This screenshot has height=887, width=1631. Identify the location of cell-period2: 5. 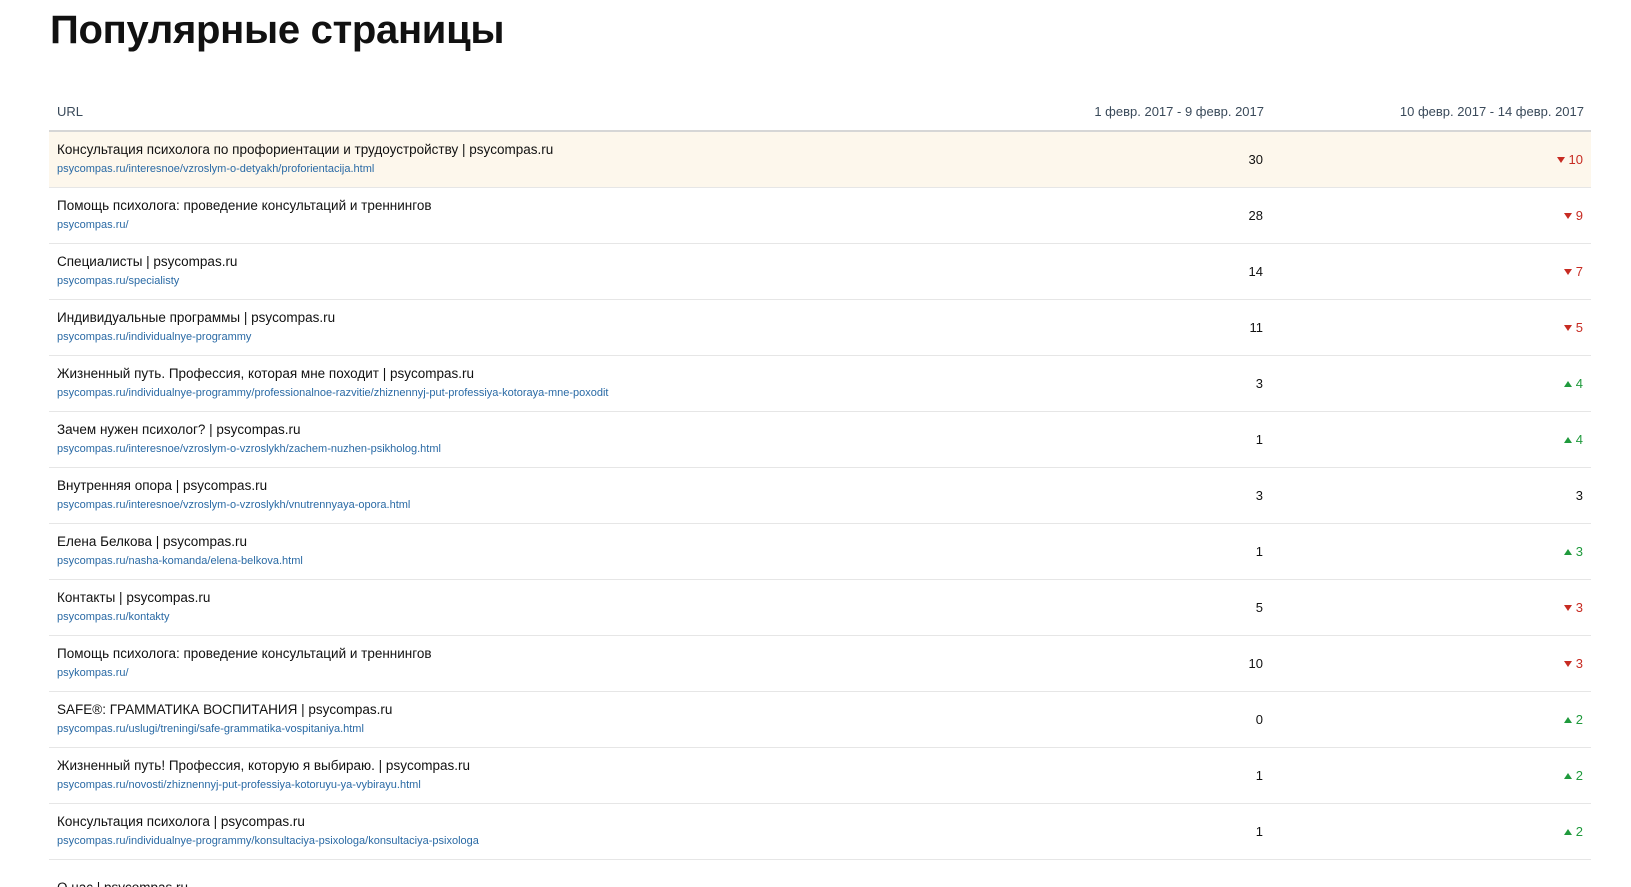
(1427, 327).